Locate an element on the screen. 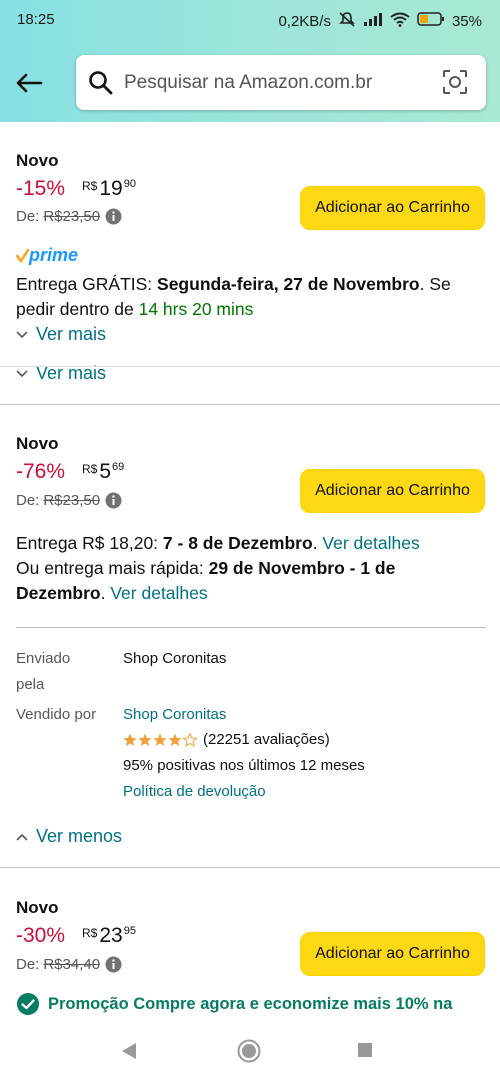 This screenshot has width=500, height=1083. price-integer: 23 is located at coordinates (111, 935).